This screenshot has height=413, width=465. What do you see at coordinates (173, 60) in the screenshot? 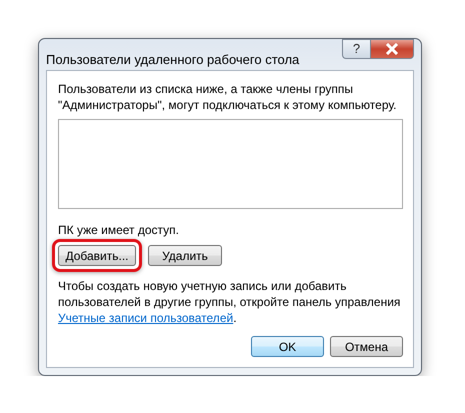
I see `window-title: Пользователи удаленного рабочего стола` at bounding box center [173, 60].